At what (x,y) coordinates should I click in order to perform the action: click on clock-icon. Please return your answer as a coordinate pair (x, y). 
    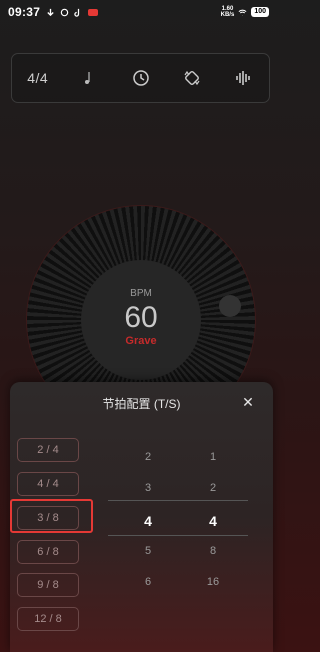
    Looking at the image, I should click on (140, 78).